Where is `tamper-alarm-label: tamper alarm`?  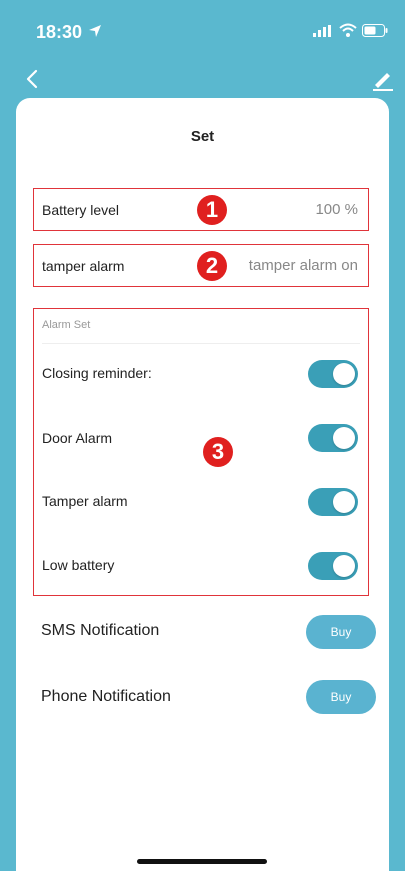 tamper-alarm-label: tamper alarm is located at coordinates (83, 266).